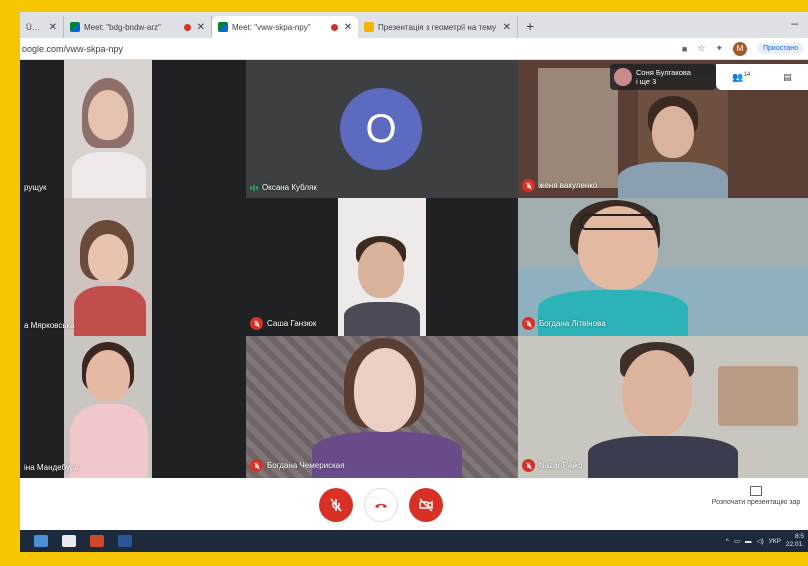 This screenshot has width=808, height=566. Describe the element at coordinates (122, 27) in the screenshot. I see `tab-title: Meet: "bdg-bndw-arz"` at that location.